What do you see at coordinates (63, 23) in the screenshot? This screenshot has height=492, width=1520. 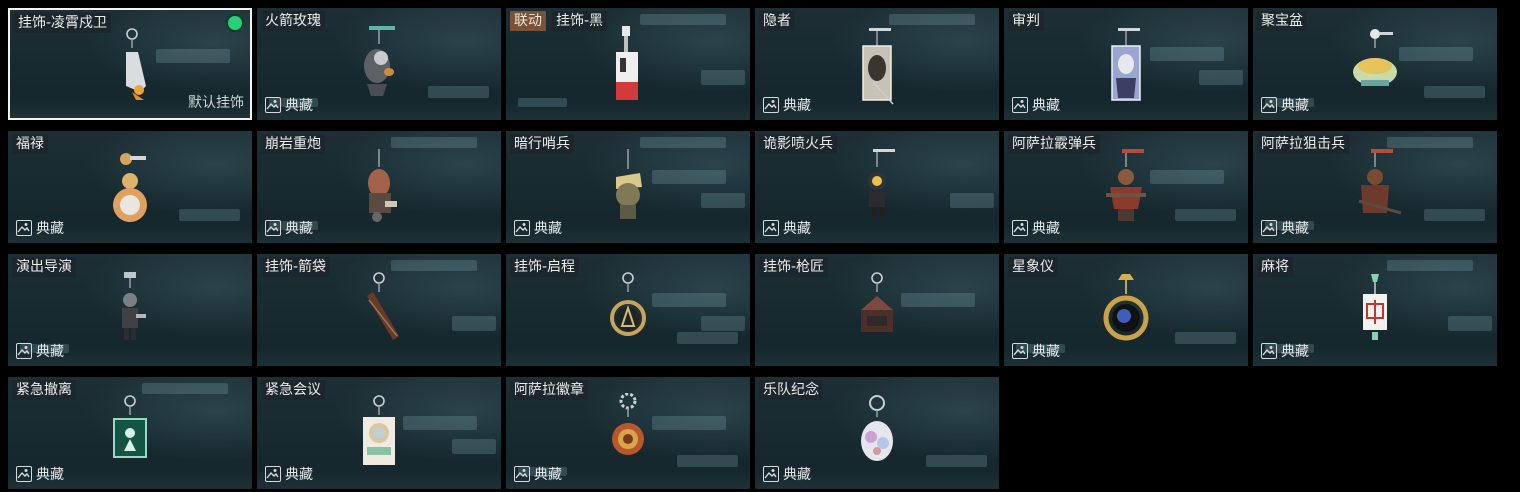 I see `charm-name: 挂饰-凌霄戍卫` at bounding box center [63, 23].